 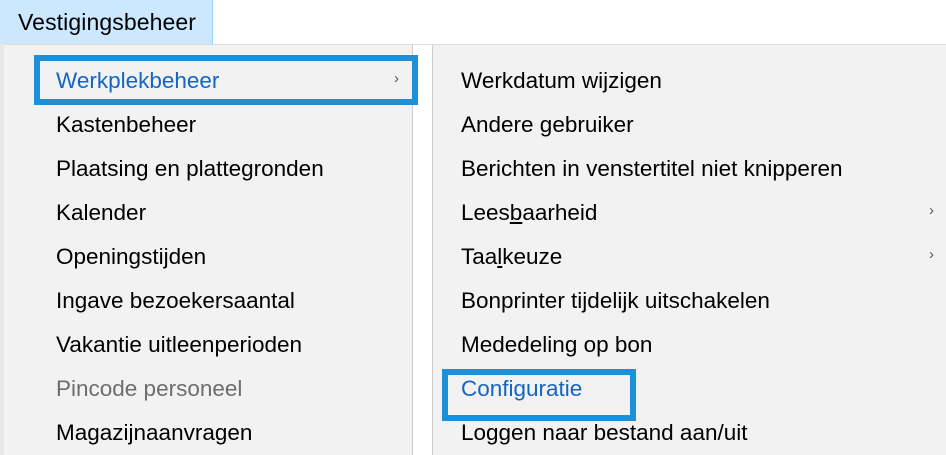 I want to click on menu-item-label: Andere gebruiker, so click(x=547, y=124).